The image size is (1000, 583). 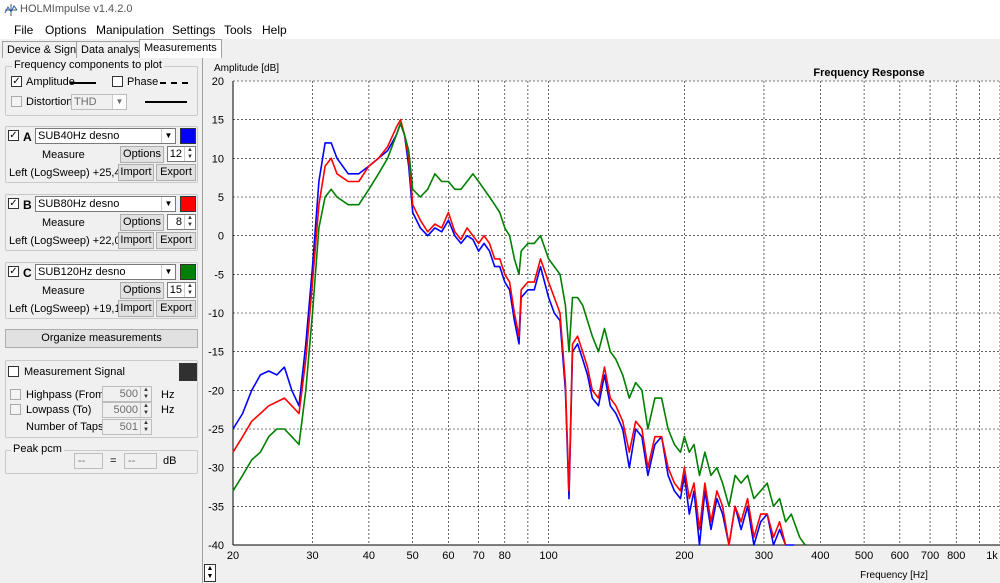 I want to click on phase-checkbox, so click(x=117, y=81).